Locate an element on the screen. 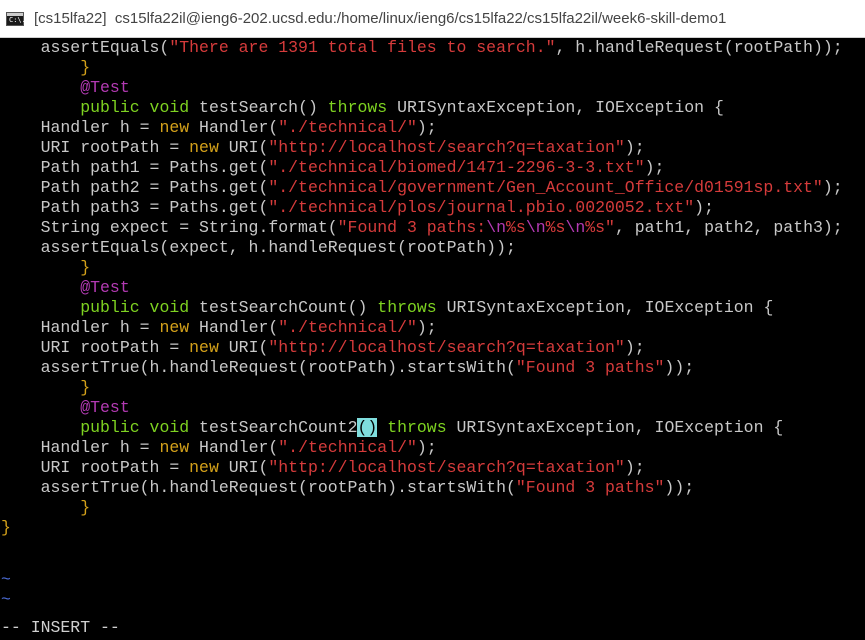 Image resolution: width=865 pixels, height=640 pixels. string-literal: %s" is located at coordinates (600, 227).